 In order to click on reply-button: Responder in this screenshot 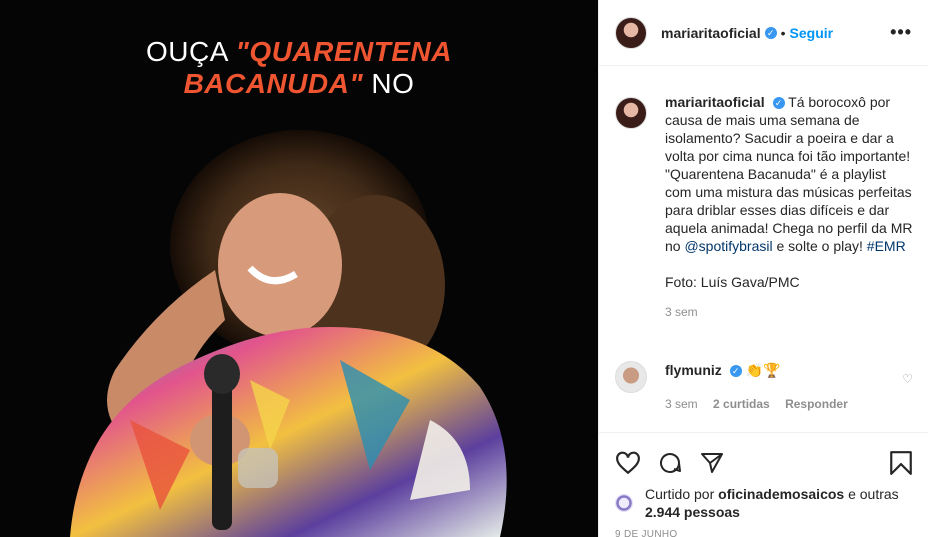, I will do `click(816, 404)`.